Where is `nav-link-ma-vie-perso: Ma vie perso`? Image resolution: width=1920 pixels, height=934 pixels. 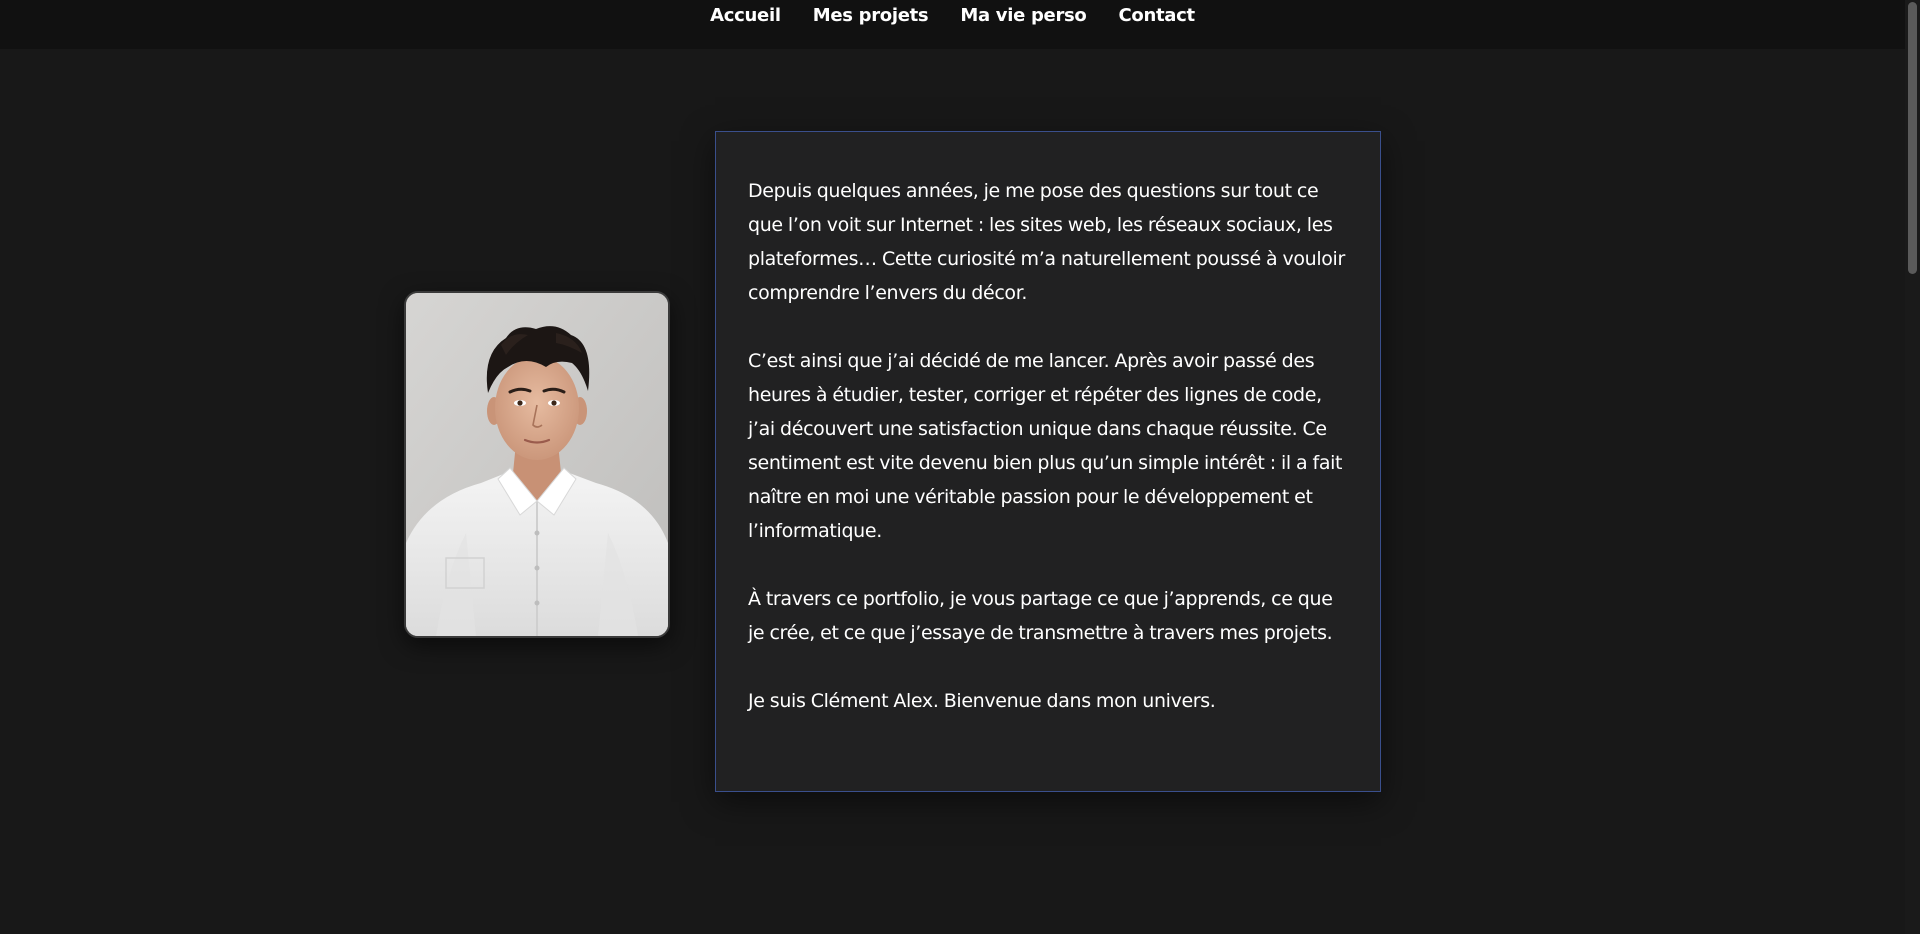 nav-link-ma-vie-perso: Ma vie perso is located at coordinates (1023, 15).